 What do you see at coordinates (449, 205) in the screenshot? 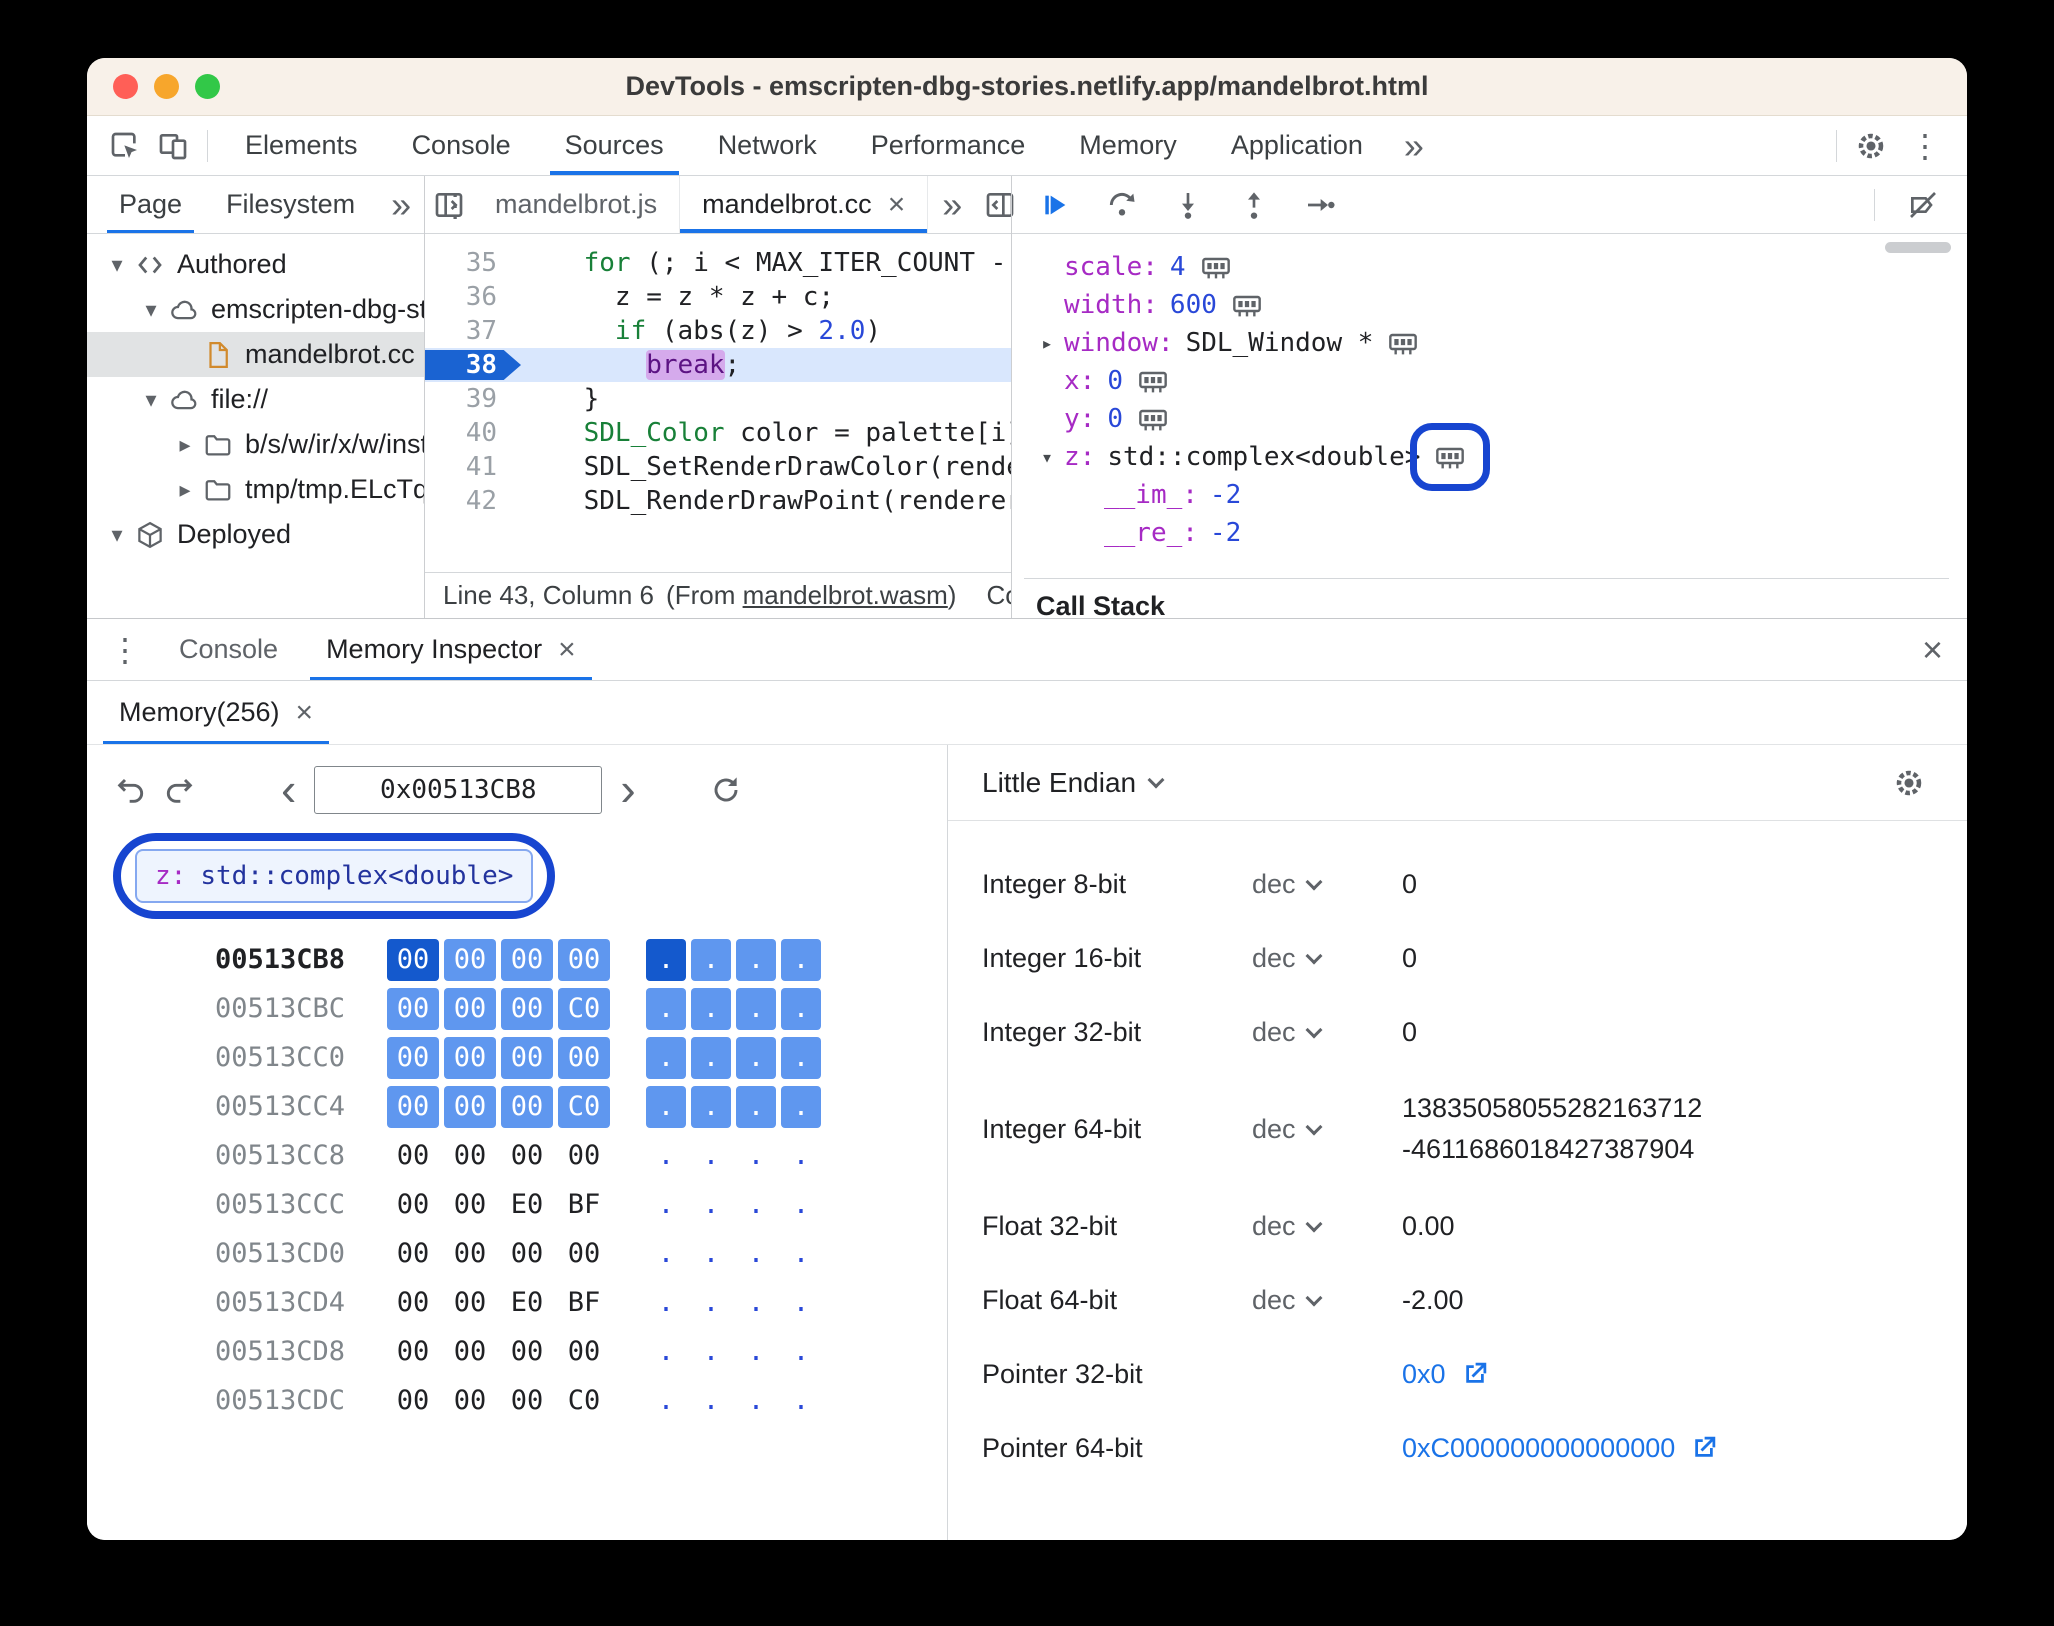
I see `toggle-navigator-icon` at bounding box center [449, 205].